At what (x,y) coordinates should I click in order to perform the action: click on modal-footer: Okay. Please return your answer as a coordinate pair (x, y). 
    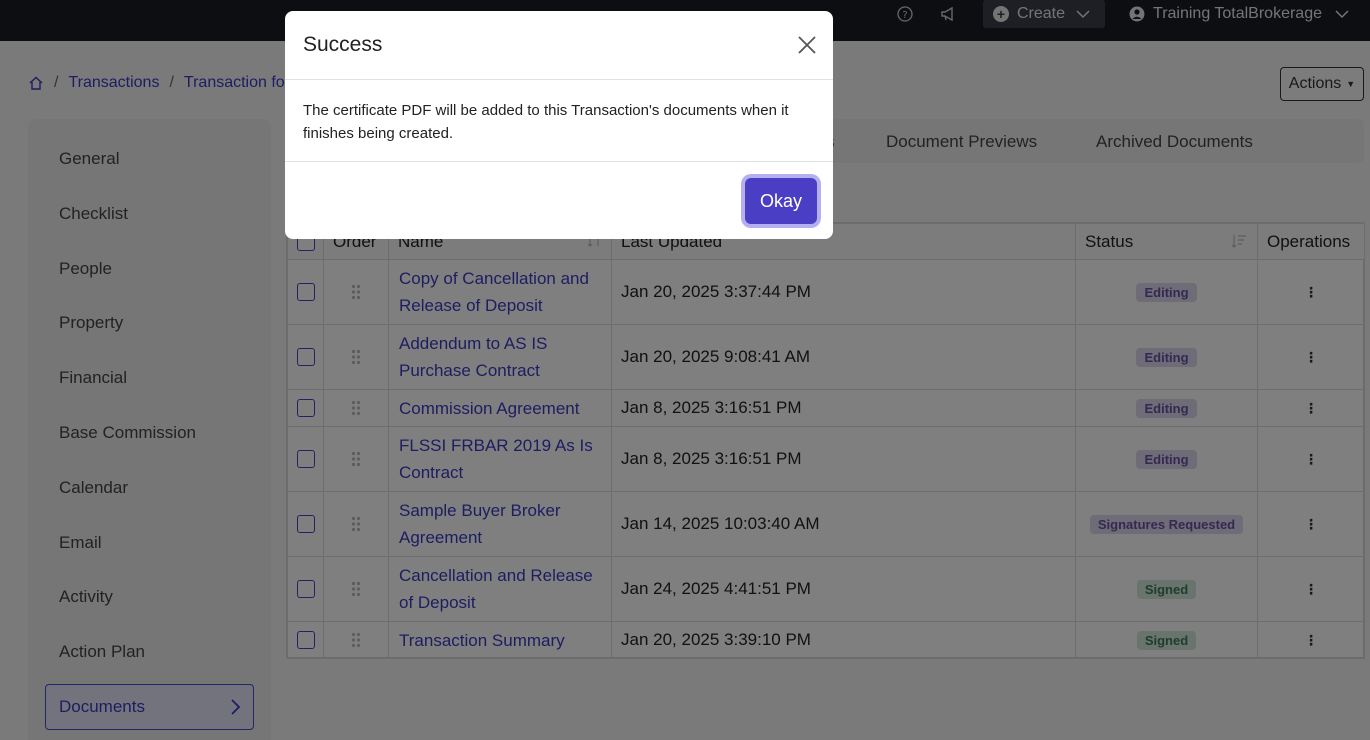
    Looking at the image, I should click on (559, 200).